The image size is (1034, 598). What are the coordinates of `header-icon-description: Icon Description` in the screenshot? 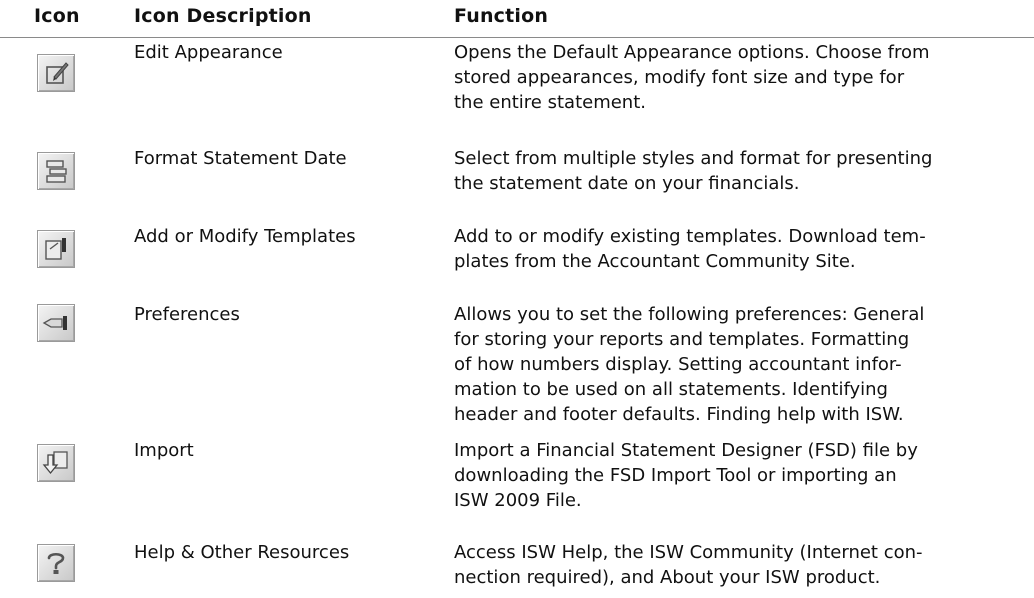 It's located at (223, 16).